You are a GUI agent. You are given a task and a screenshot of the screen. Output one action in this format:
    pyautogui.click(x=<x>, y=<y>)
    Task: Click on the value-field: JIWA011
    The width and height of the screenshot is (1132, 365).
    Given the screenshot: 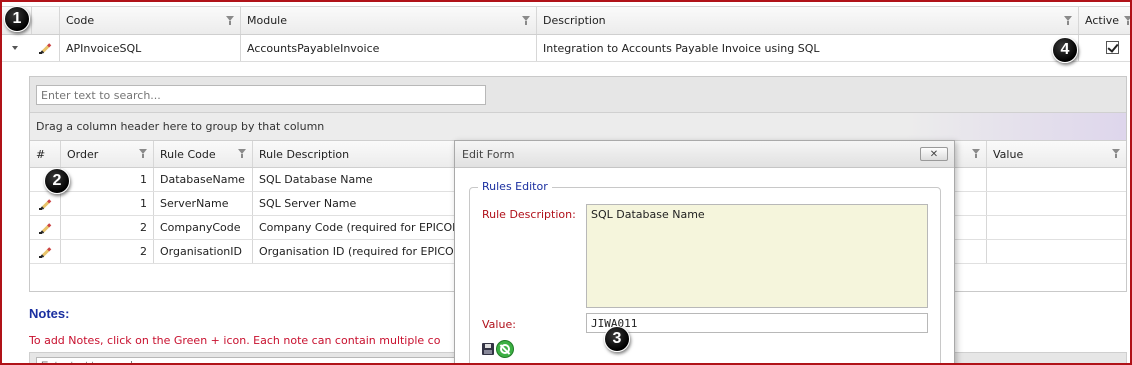 What is the action you would take?
    pyautogui.click(x=757, y=323)
    